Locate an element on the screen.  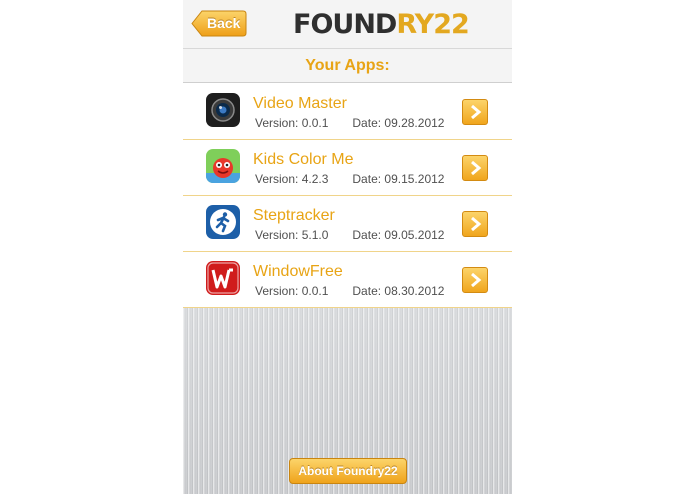
foundry22-logo: FOUNDRY22 is located at coordinates (381, 24).